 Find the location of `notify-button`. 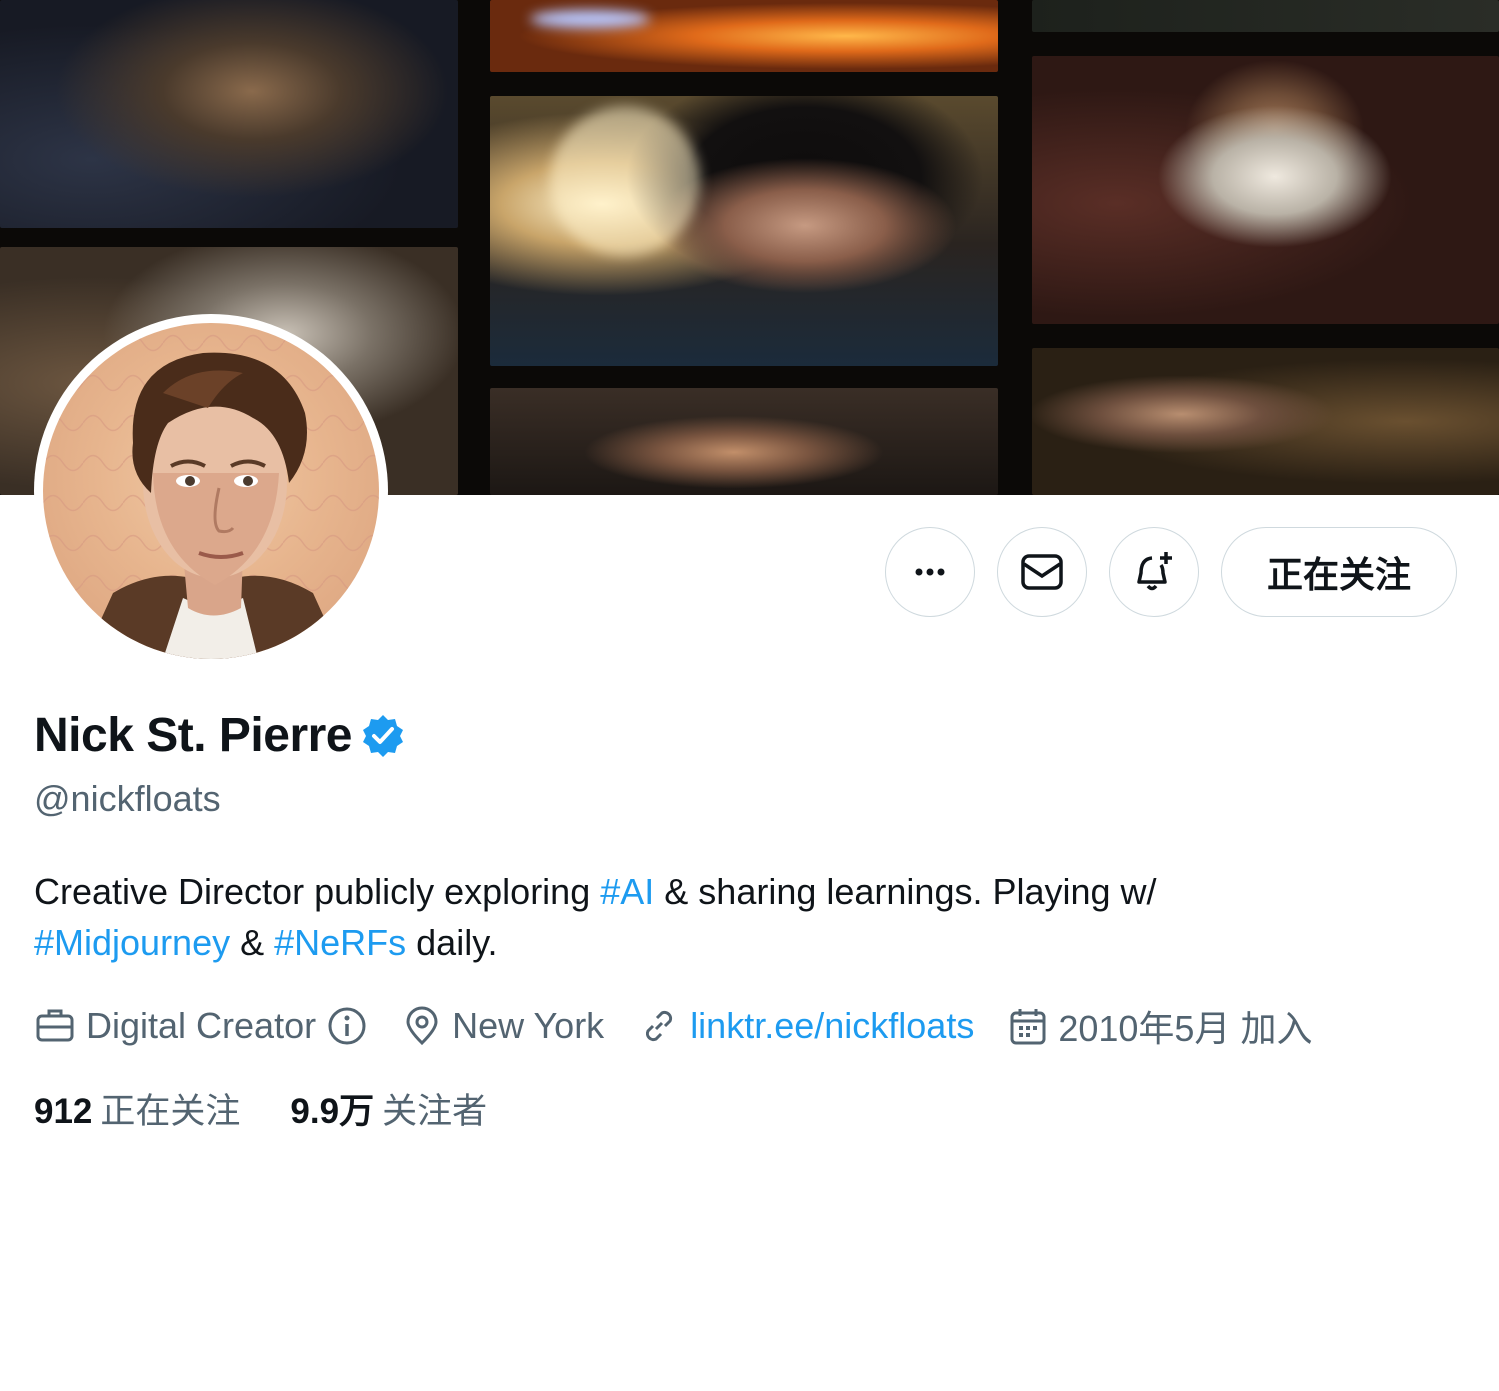

notify-button is located at coordinates (1154, 572).